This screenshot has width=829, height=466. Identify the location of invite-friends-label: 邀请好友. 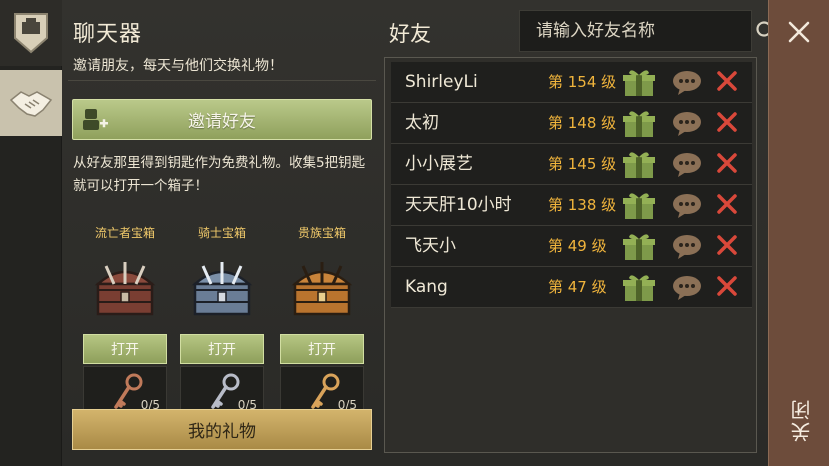
(222, 122).